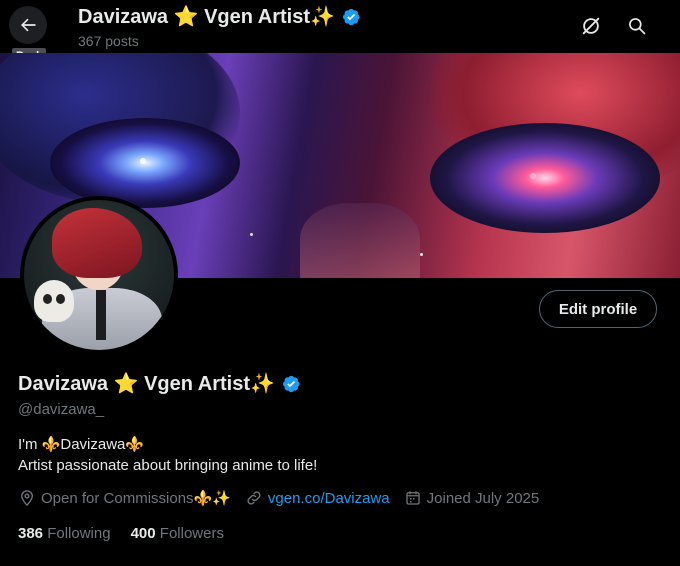  Describe the element at coordinates (143, 533) in the screenshot. I see `followers-count: 400` at that location.